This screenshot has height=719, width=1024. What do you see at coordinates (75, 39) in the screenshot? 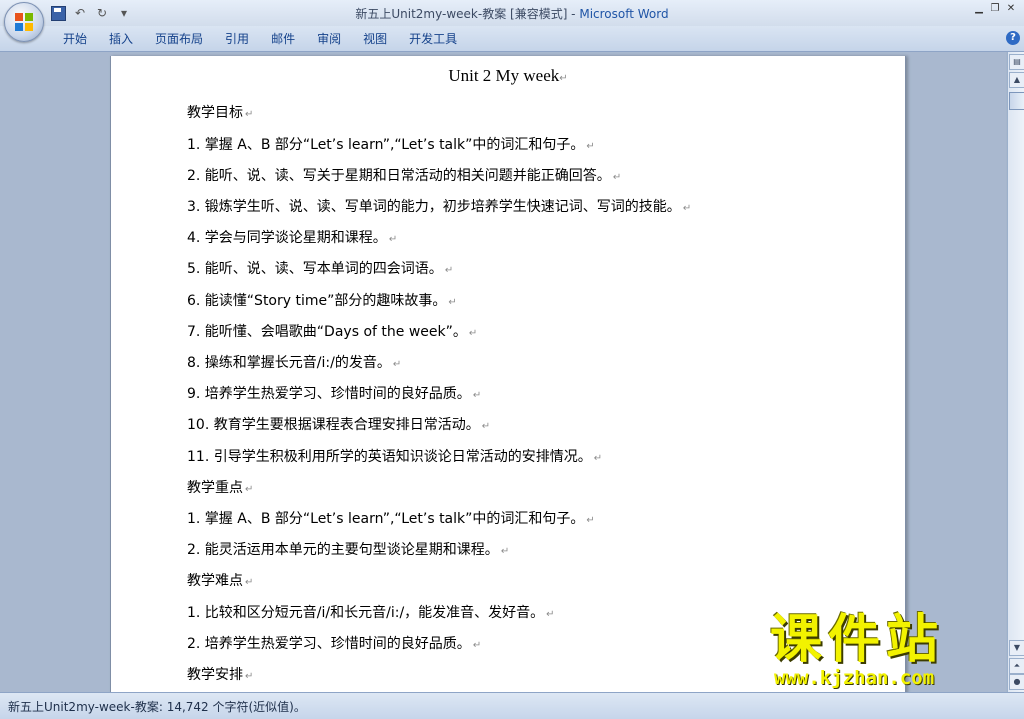
I see `tab-home: 开始` at bounding box center [75, 39].